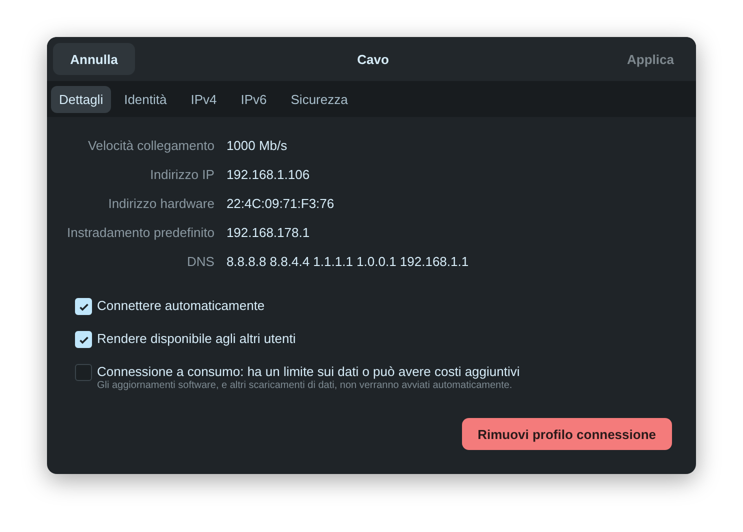  What do you see at coordinates (140, 232) in the screenshot?
I see `detail-label: Instradamento predefinito` at bounding box center [140, 232].